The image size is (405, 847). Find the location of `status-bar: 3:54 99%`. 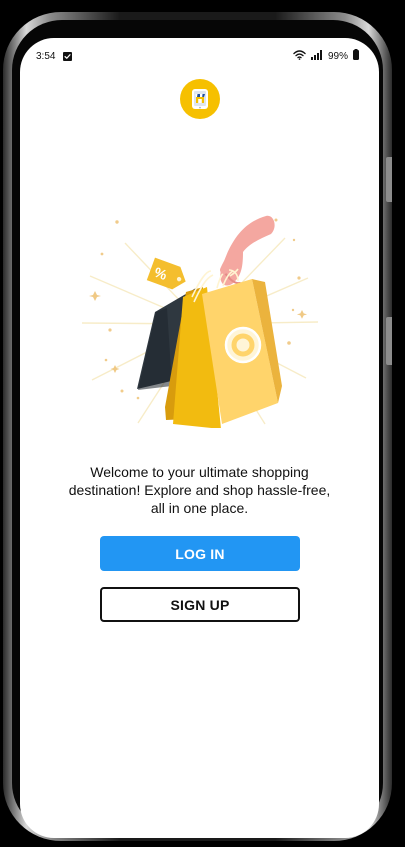

status-bar: 3:54 99% is located at coordinates (199, 56).